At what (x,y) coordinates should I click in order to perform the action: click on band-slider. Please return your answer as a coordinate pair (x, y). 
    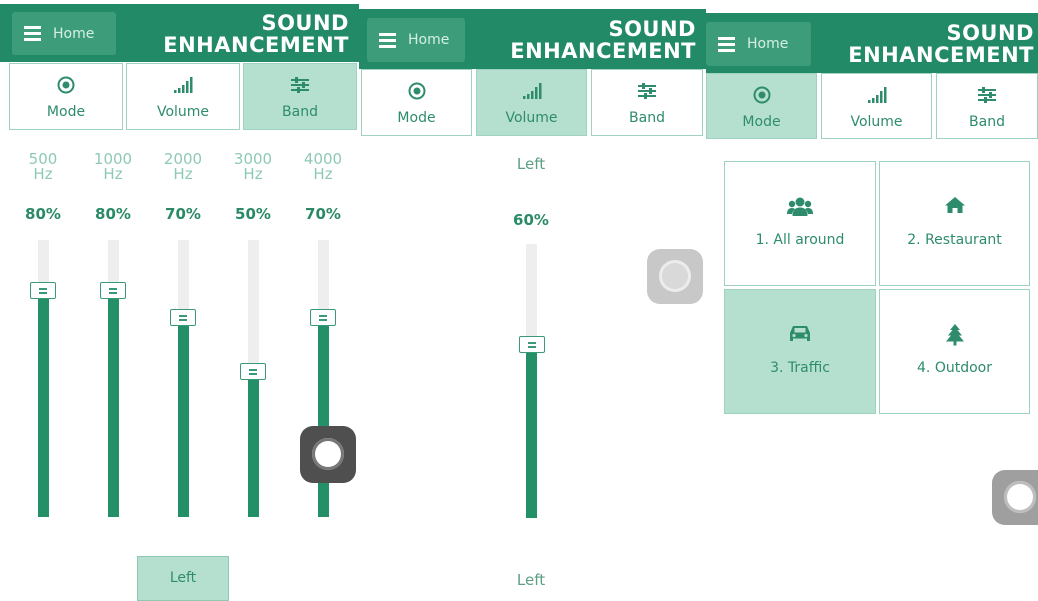
    Looking at the image, I should click on (183, 378).